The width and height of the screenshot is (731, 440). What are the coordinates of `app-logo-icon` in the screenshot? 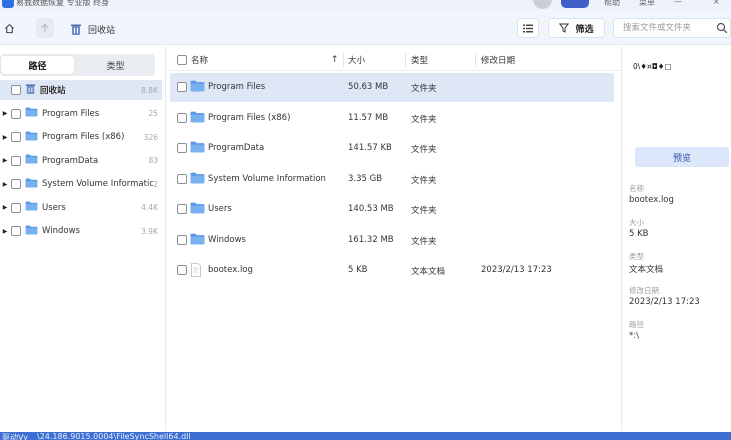 It's located at (8, 4).